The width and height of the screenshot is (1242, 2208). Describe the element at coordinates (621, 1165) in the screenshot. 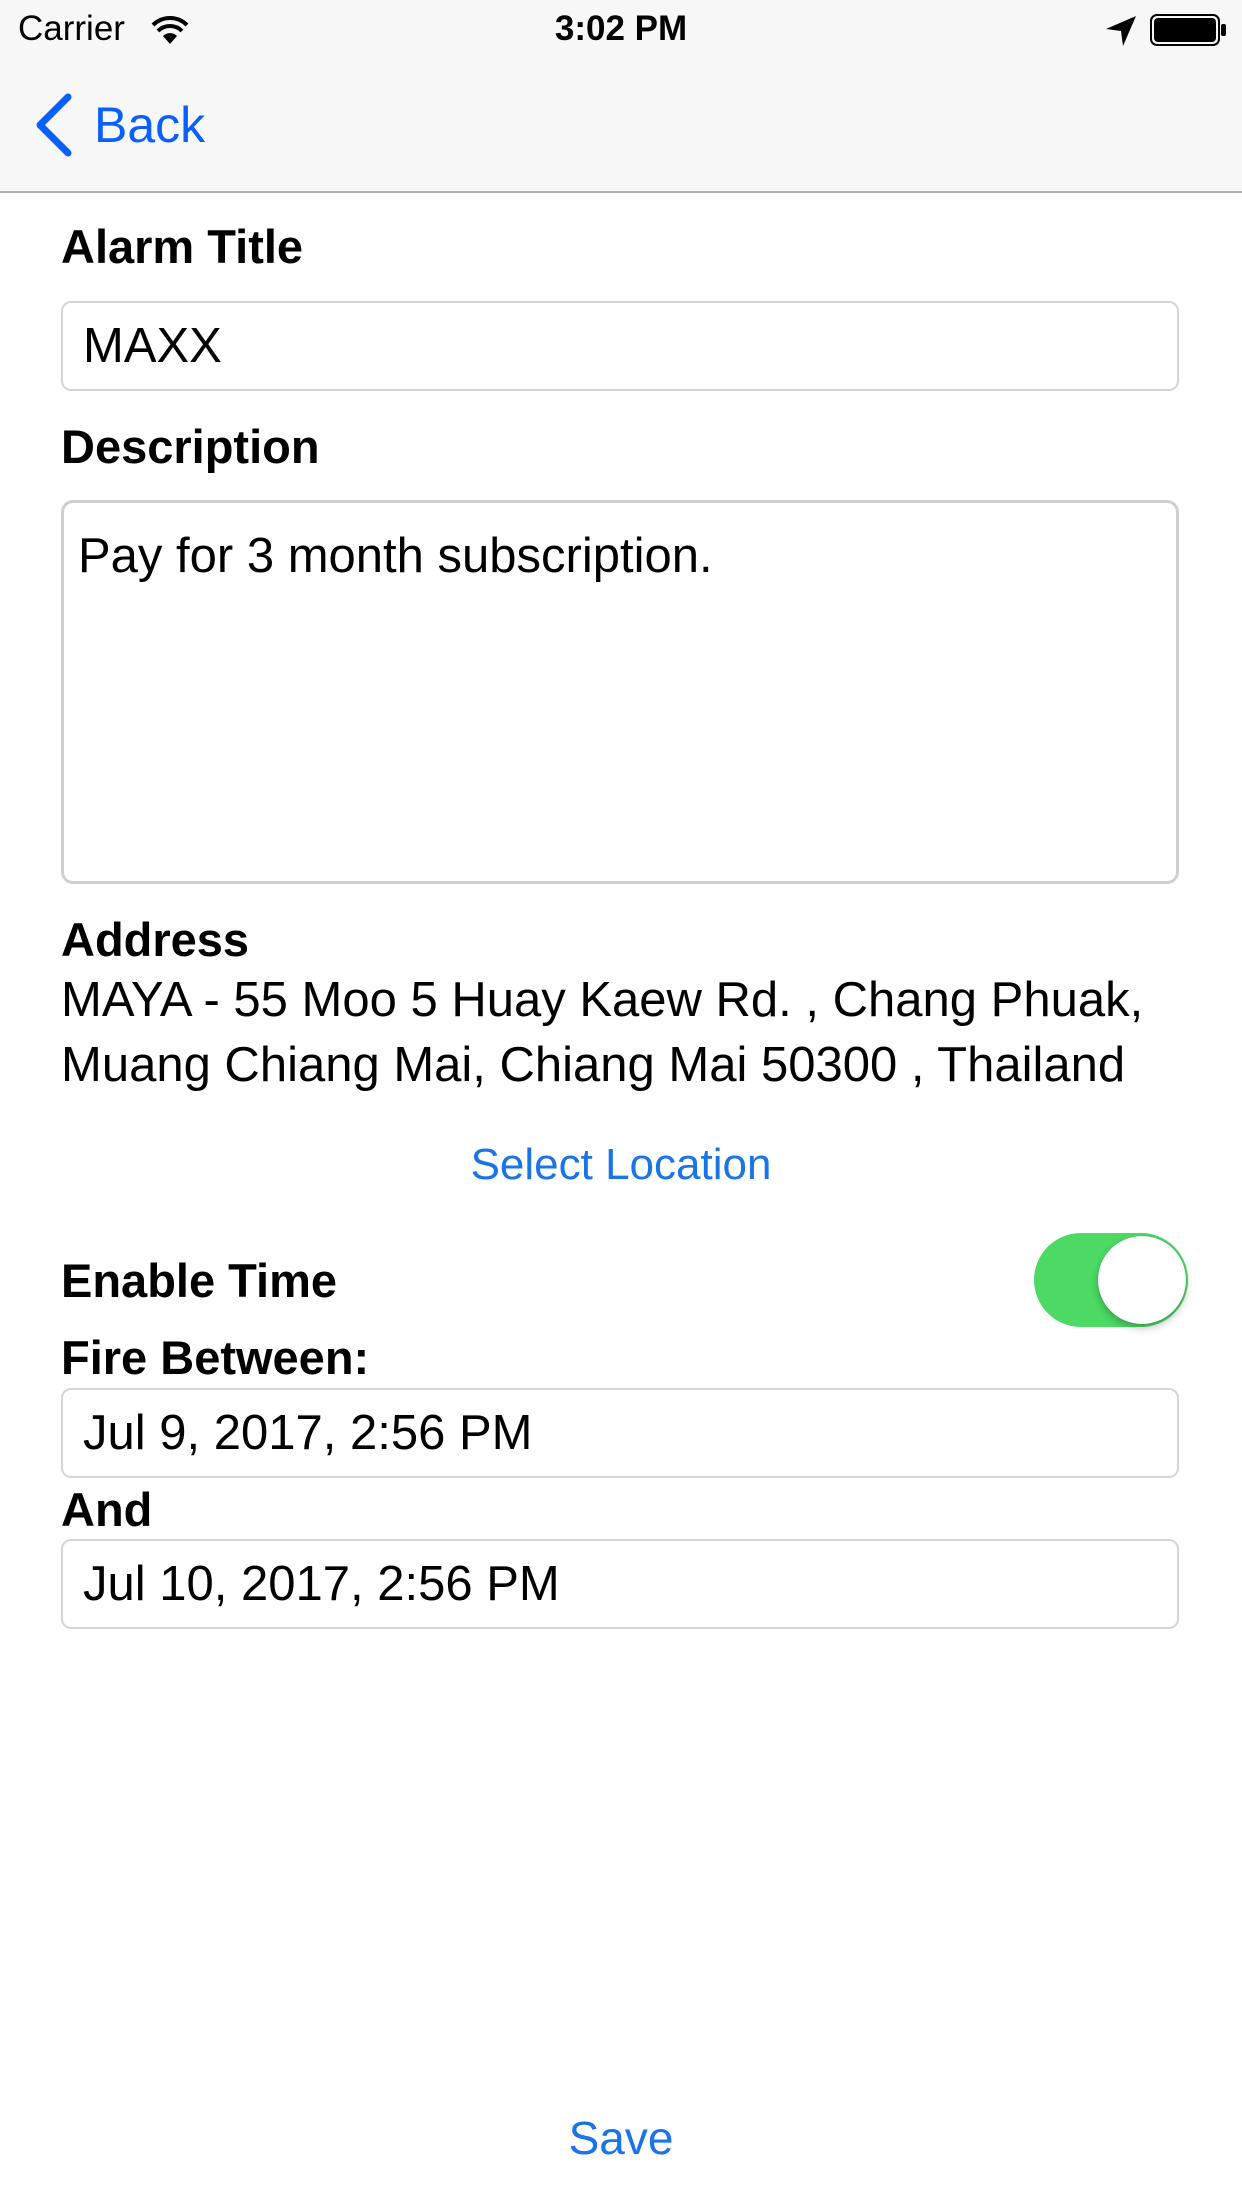

I see `select-location-button: Select Location` at that location.